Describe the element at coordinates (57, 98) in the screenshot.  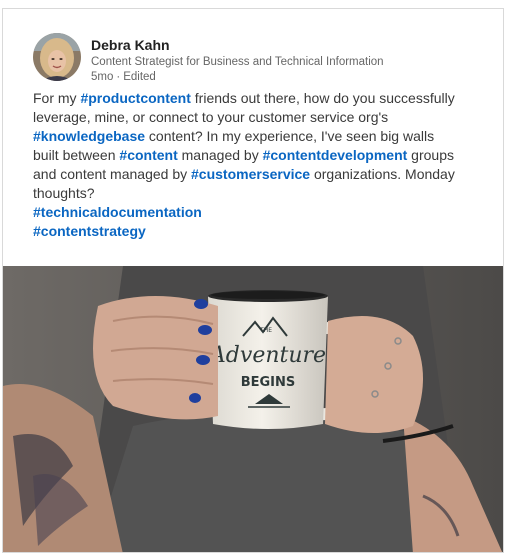
I see `body-text-1: For my` at that location.